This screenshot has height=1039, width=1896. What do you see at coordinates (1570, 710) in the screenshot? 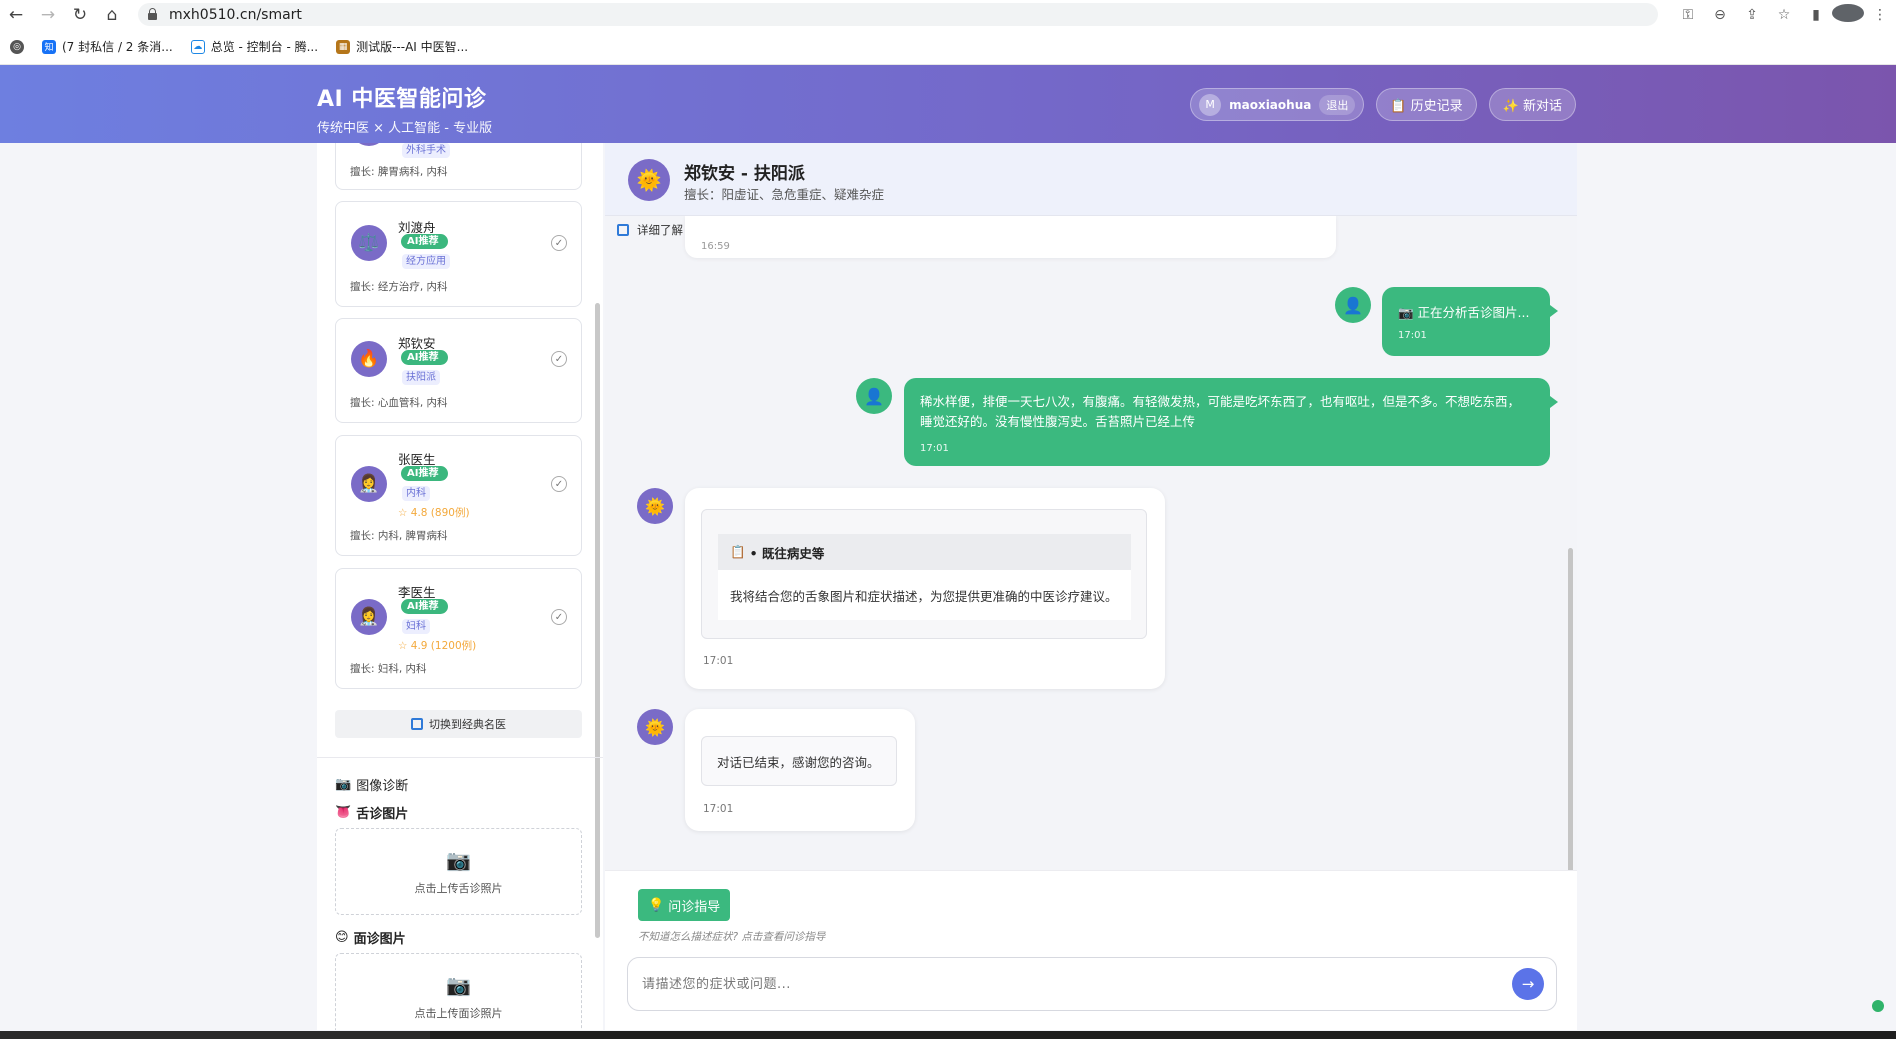
I see `chat-scrollbar` at bounding box center [1570, 710].